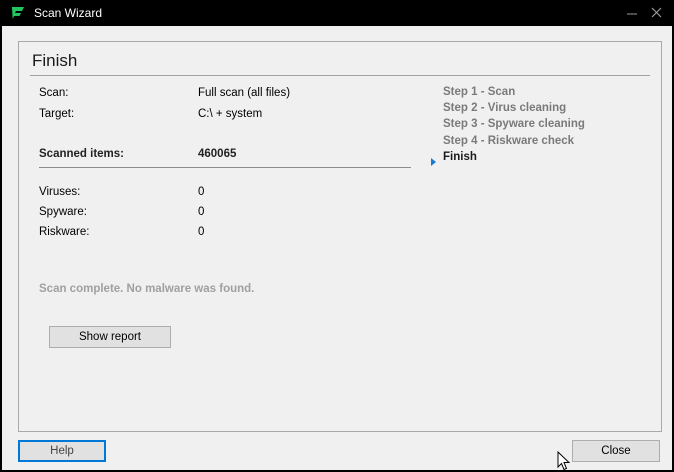 The width and height of the screenshot is (674, 472). Describe the element at coordinates (18, 13) in the screenshot. I see `app-logo-icon` at that location.